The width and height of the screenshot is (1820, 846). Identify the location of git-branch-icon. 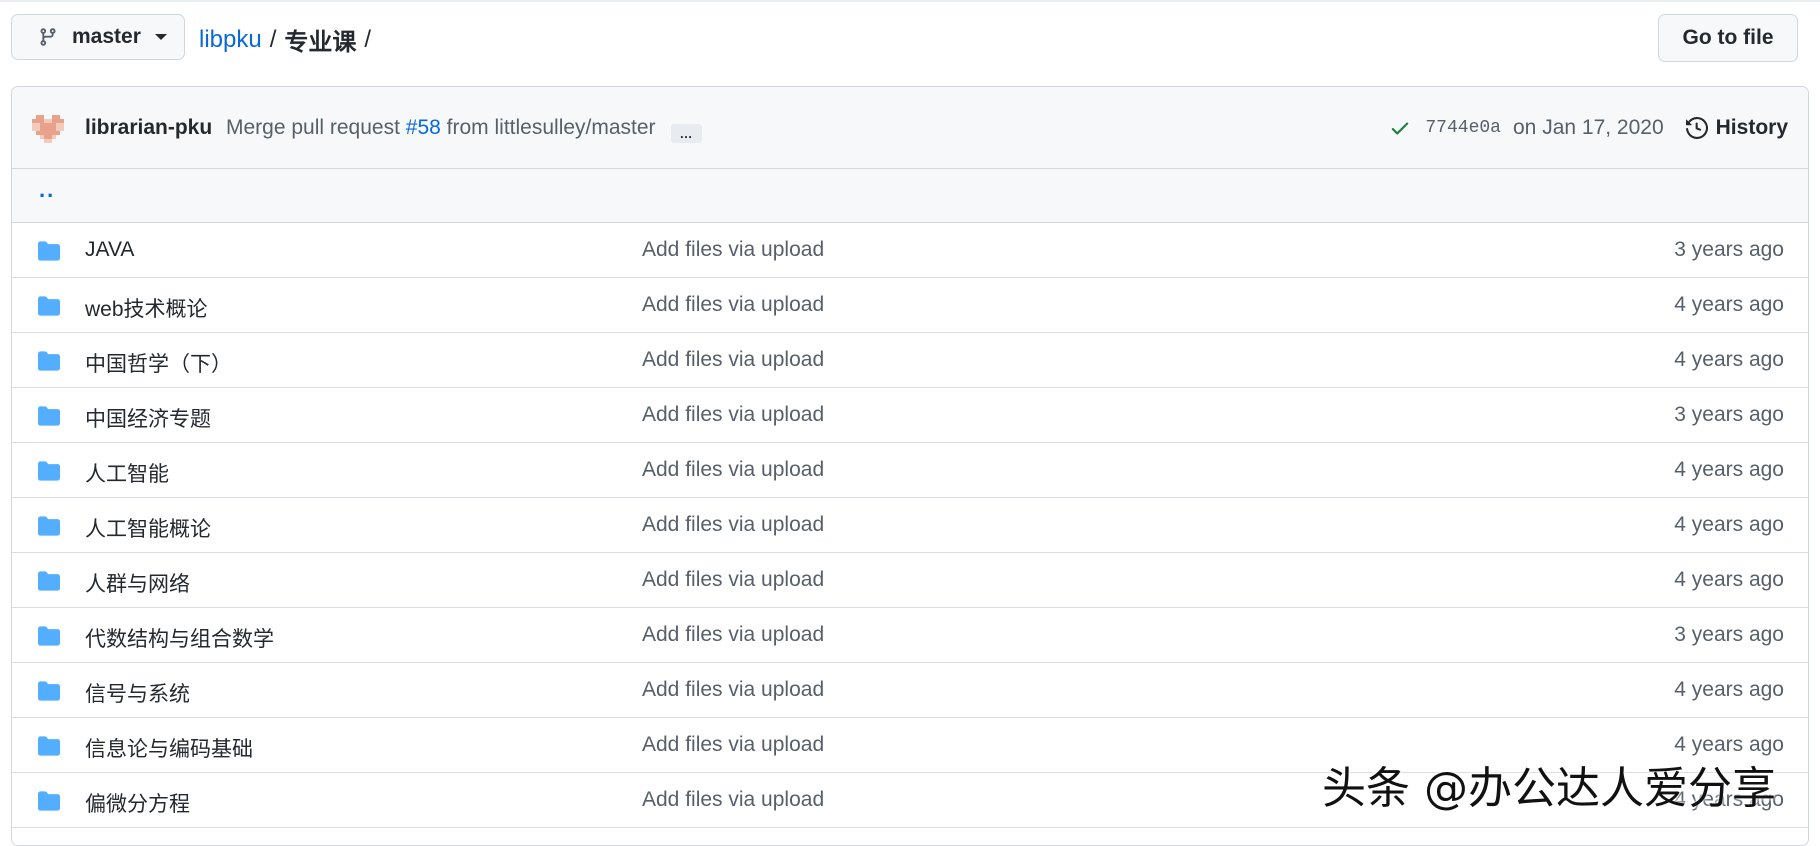
(48, 37).